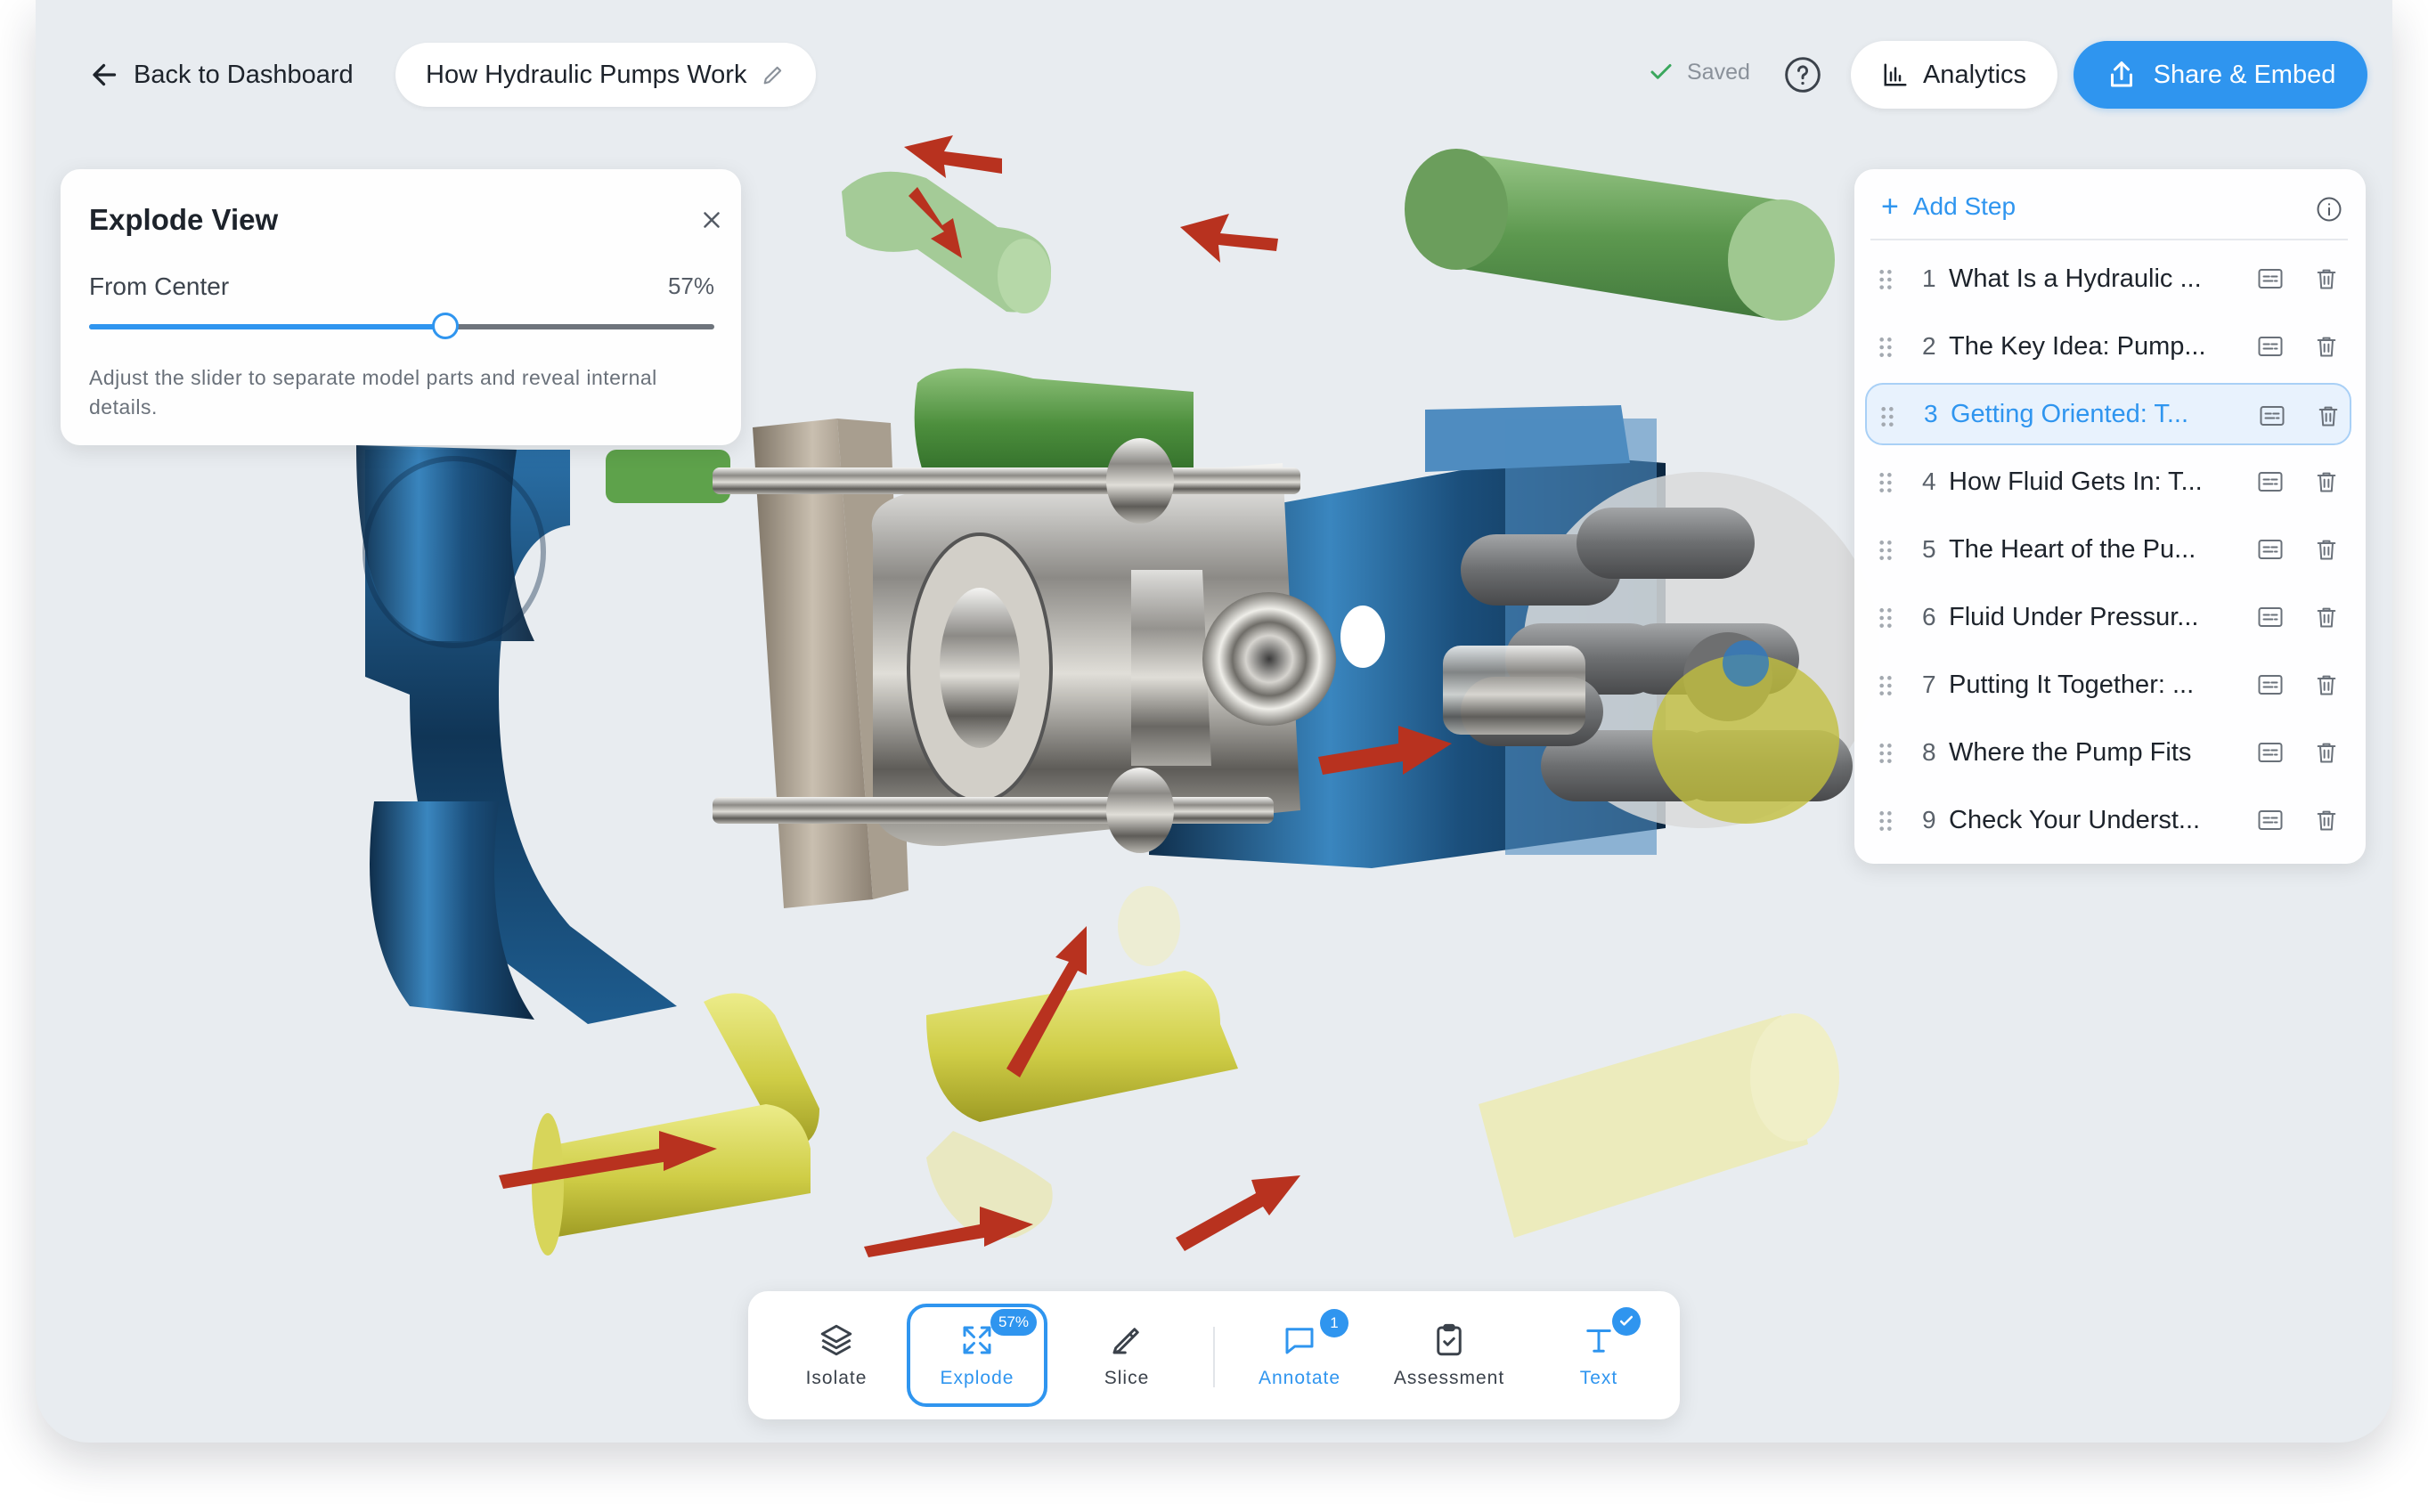 The height and width of the screenshot is (1512, 2428). Describe the element at coordinates (1931, 413) in the screenshot. I see `step-number: 3` at that location.